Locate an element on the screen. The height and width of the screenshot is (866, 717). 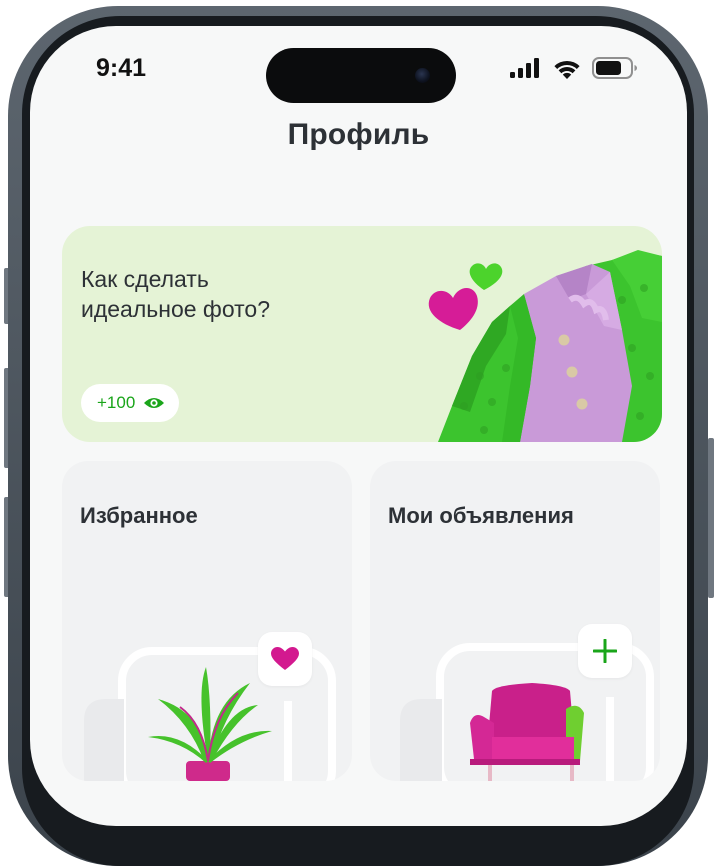
add-listing-button is located at coordinates (605, 651).